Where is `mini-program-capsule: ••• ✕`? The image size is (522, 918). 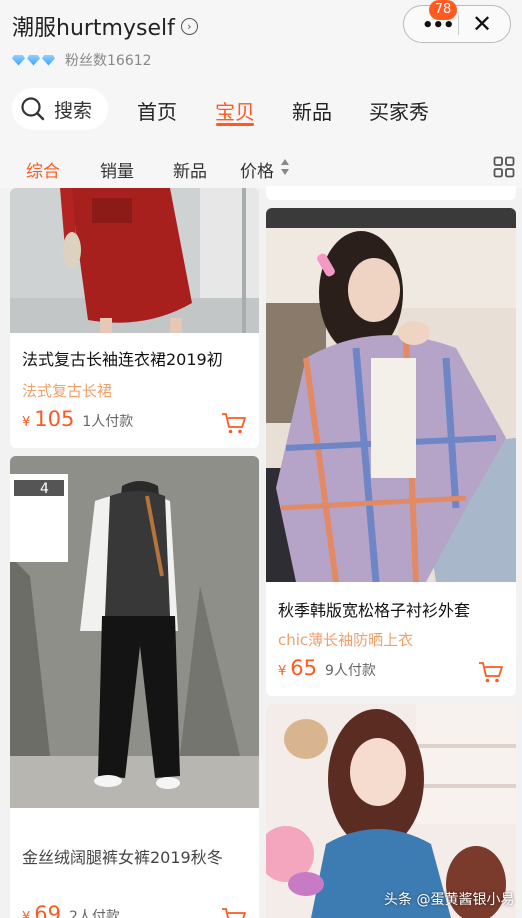
mini-program-capsule: ••• ✕ is located at coordinates (457, 24).